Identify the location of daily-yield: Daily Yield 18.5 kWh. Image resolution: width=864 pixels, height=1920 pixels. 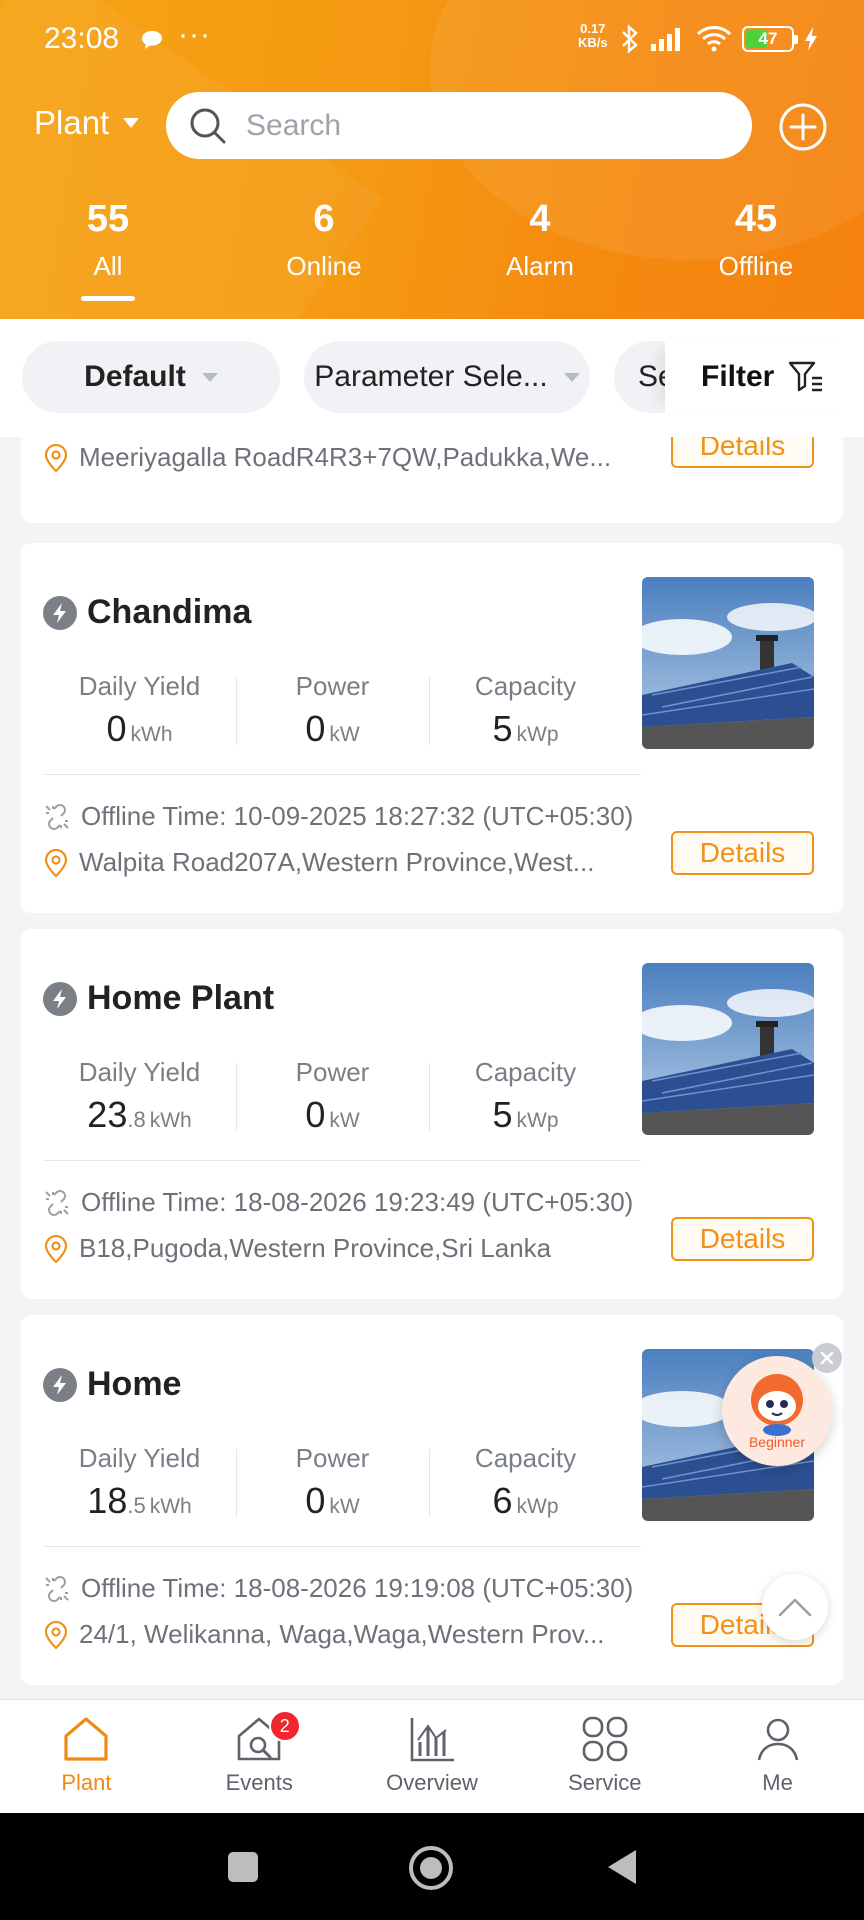
(139, 1483).